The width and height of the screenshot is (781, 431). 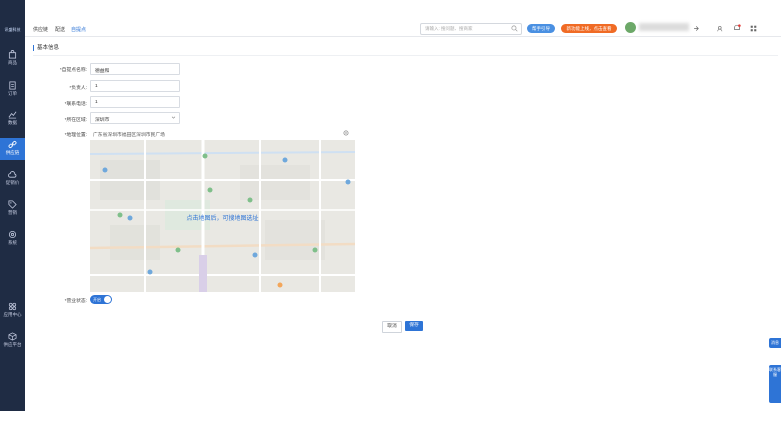 What do you see at coordinates (102, 71) in the screenshot?
I see `name-value: 德益和` at bounding box center [102, 71].